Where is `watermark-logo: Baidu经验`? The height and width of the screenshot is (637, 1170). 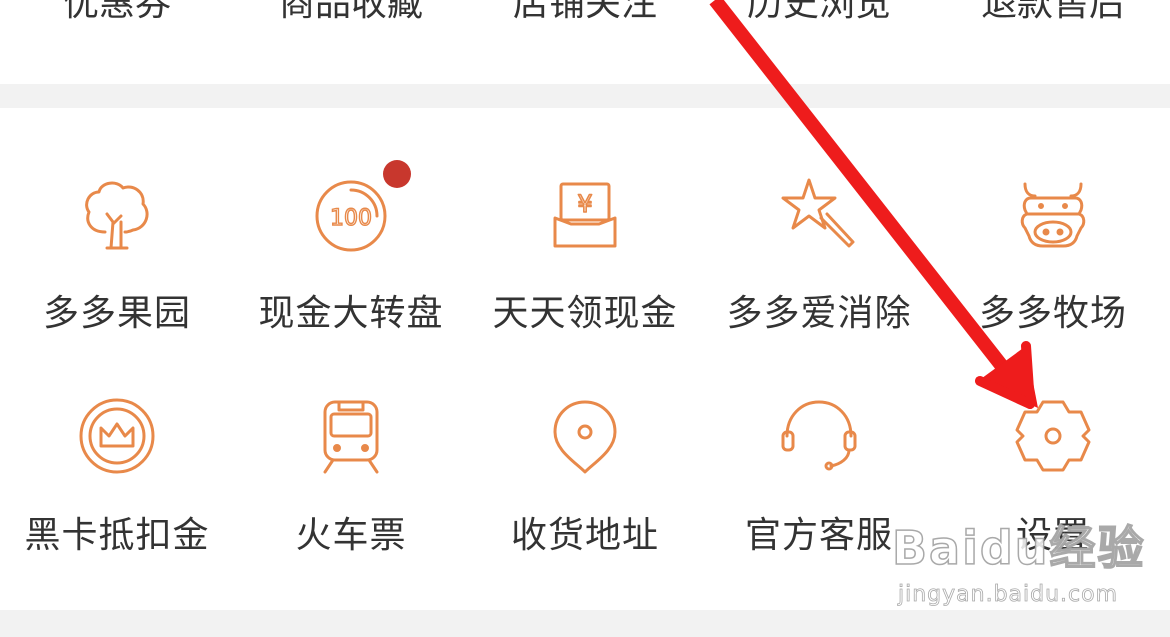 watermark-logo: Baidu经验 is located at coordinates (1018, 548).